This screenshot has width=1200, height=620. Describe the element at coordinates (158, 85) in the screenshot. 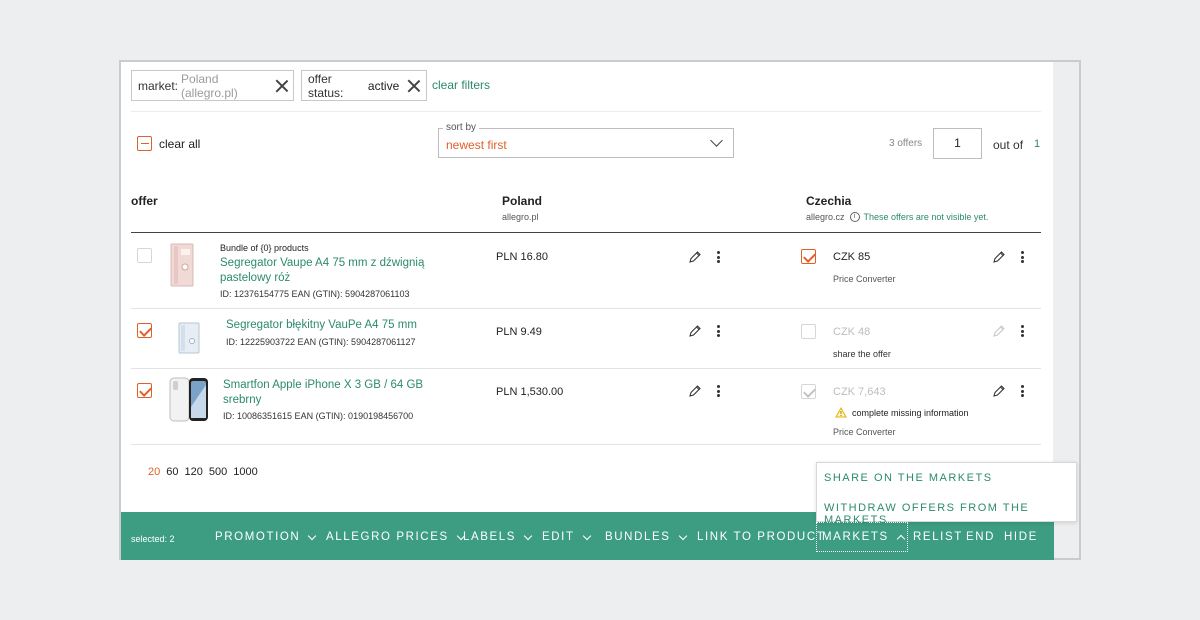

I see `filter-key: market:` at that location.